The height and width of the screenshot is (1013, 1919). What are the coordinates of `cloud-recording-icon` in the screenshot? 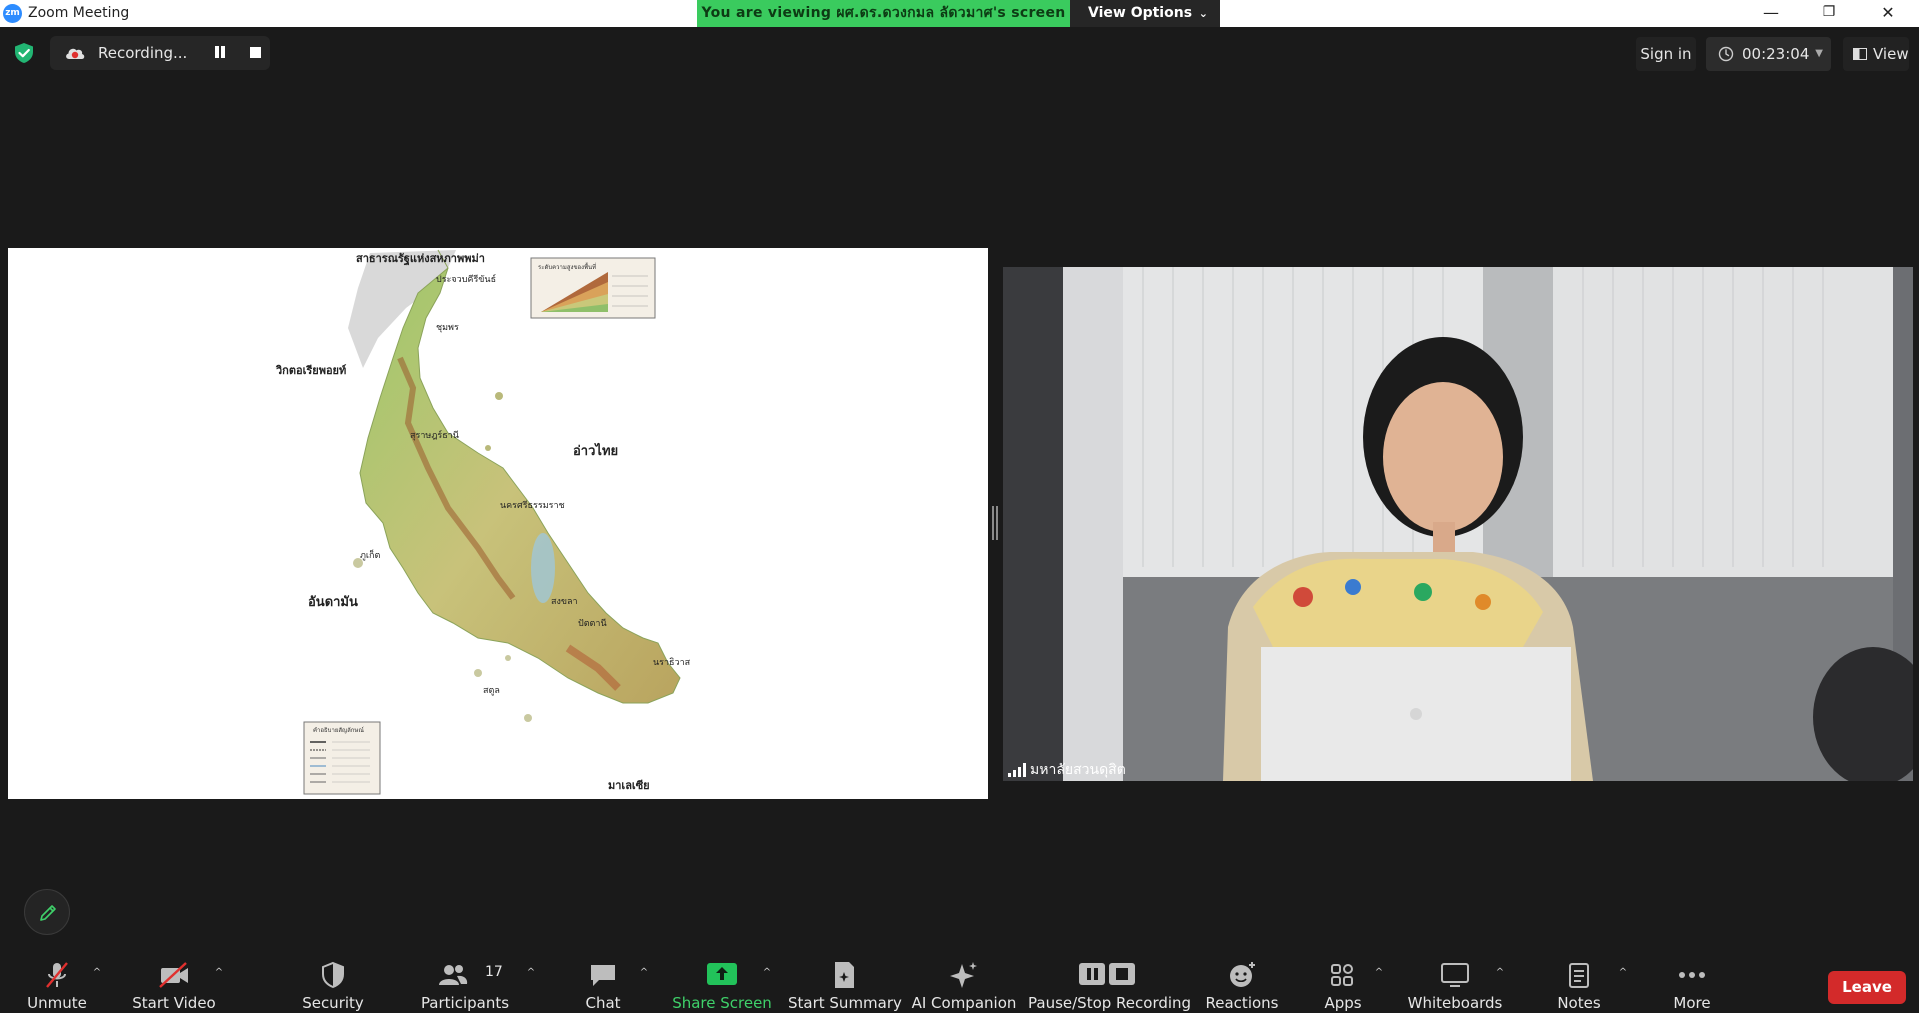 It's located at (75, 53).